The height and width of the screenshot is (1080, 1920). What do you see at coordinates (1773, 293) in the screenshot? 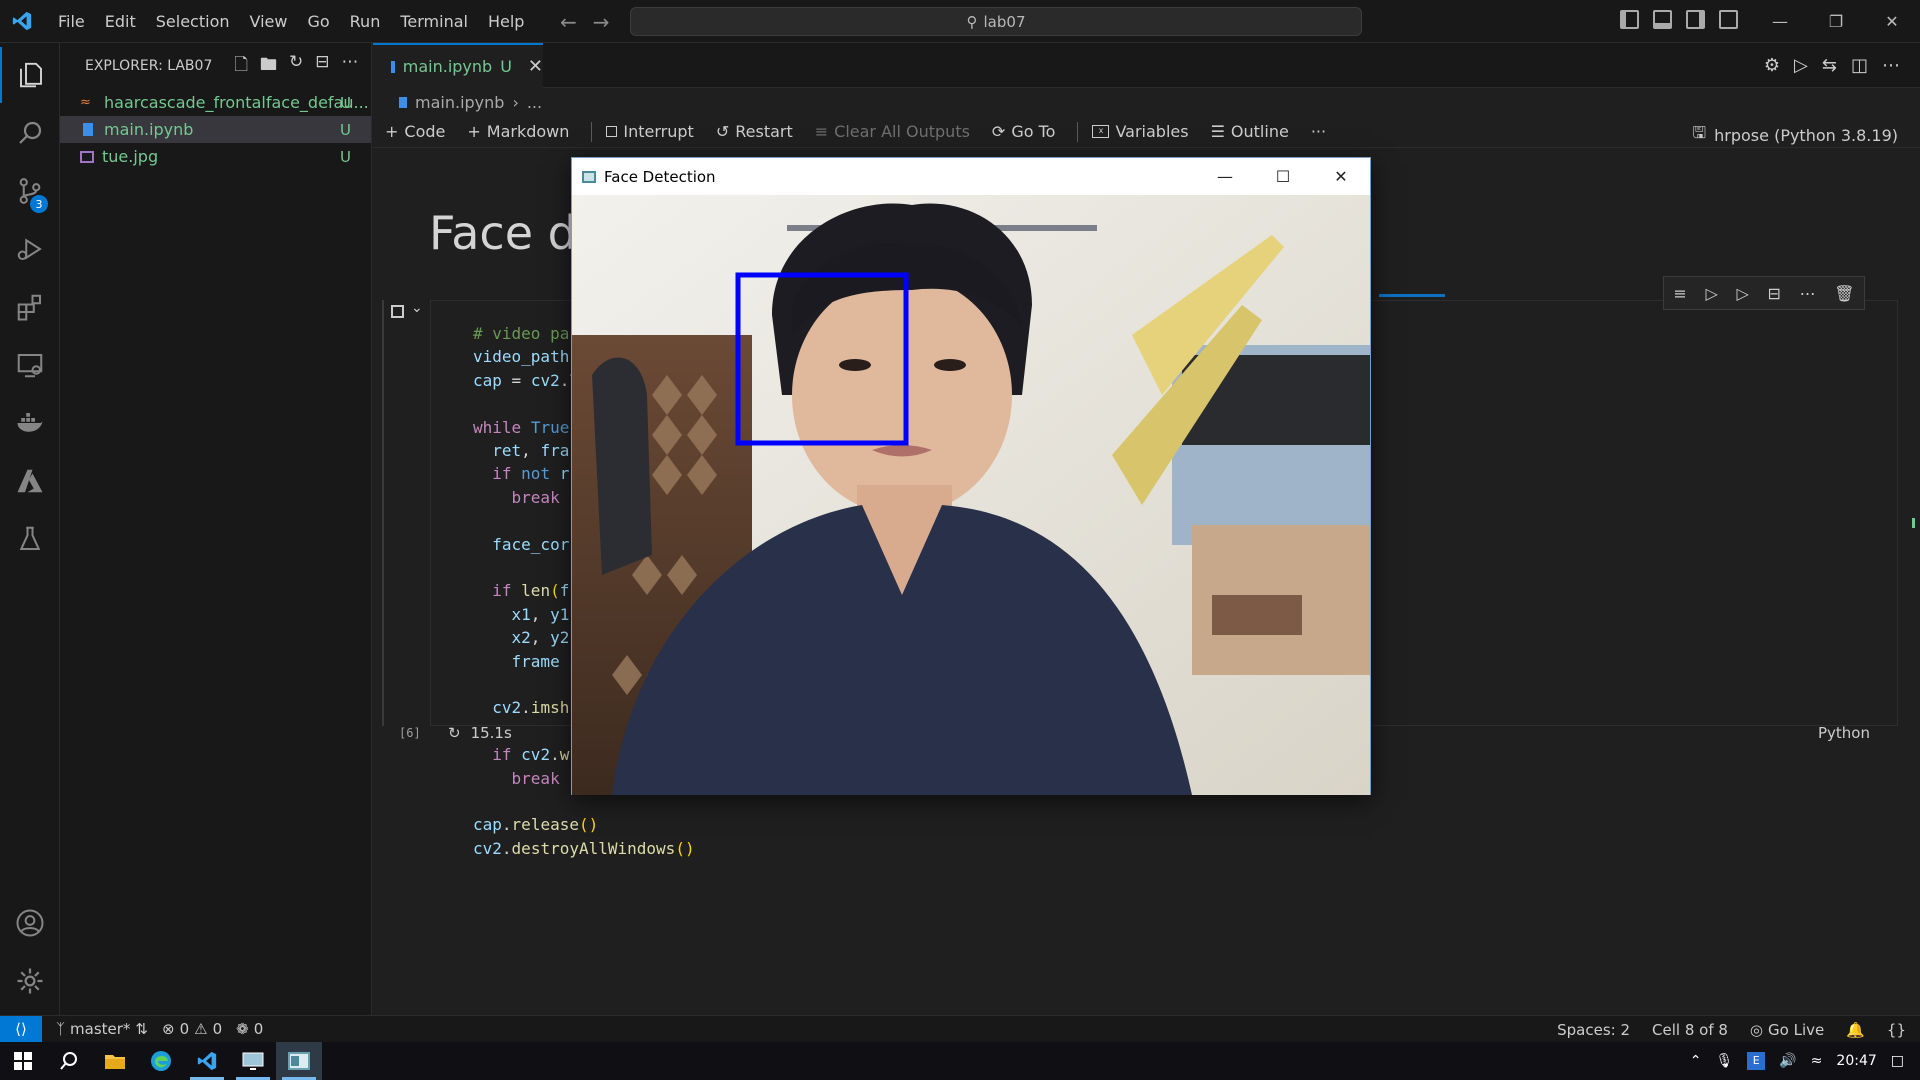
I see `split-cell-icon: ⊟` at bounding box center [1773, 293].